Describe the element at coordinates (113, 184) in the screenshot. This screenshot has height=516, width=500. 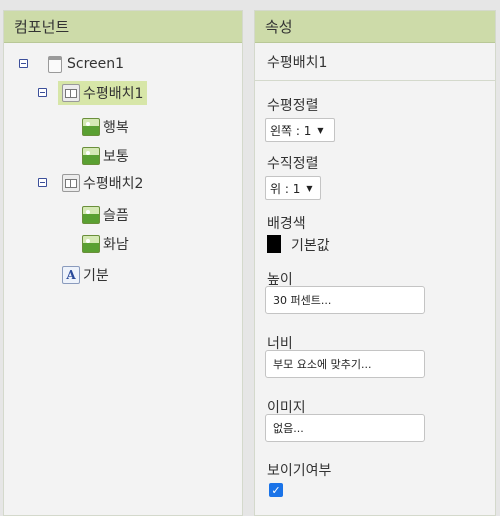
I see `tree-item-label: 수평배치2` at that location.